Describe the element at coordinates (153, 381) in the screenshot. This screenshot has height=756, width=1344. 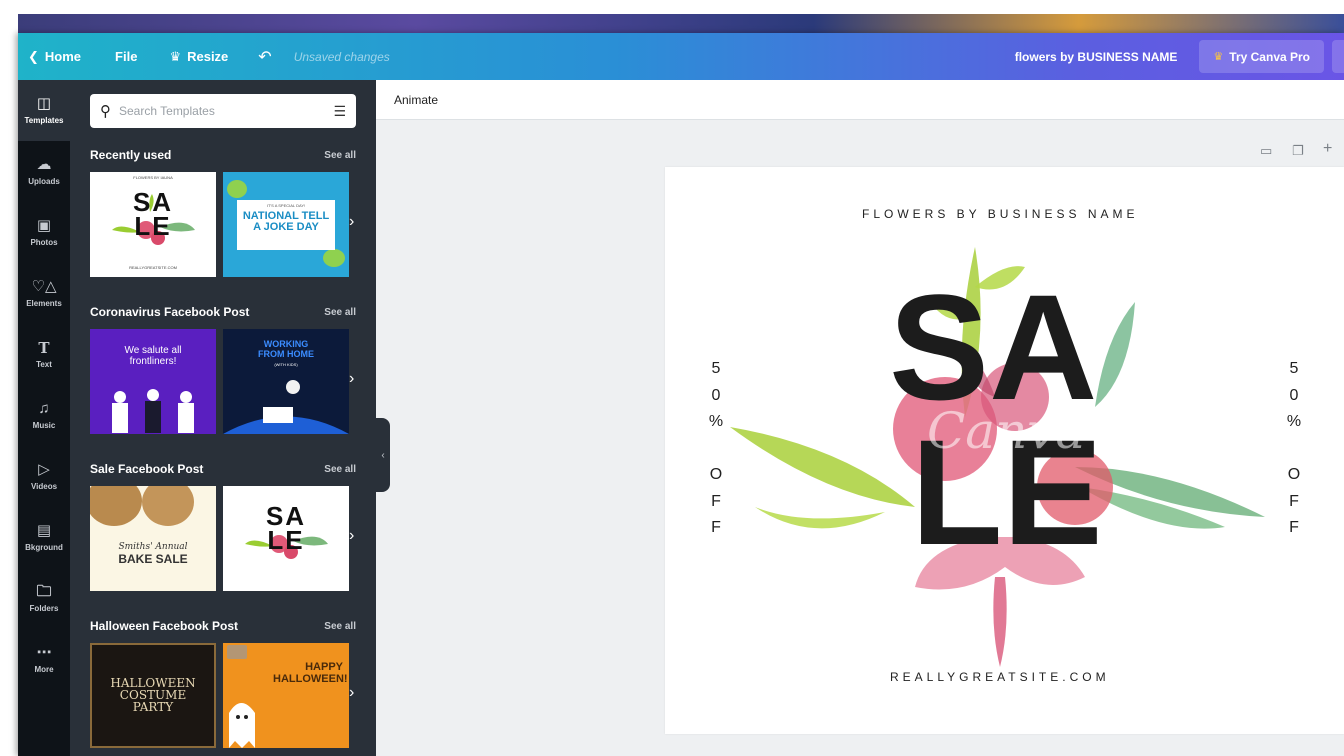
I see `template-thumb: We salute all frontliners!` at that location.